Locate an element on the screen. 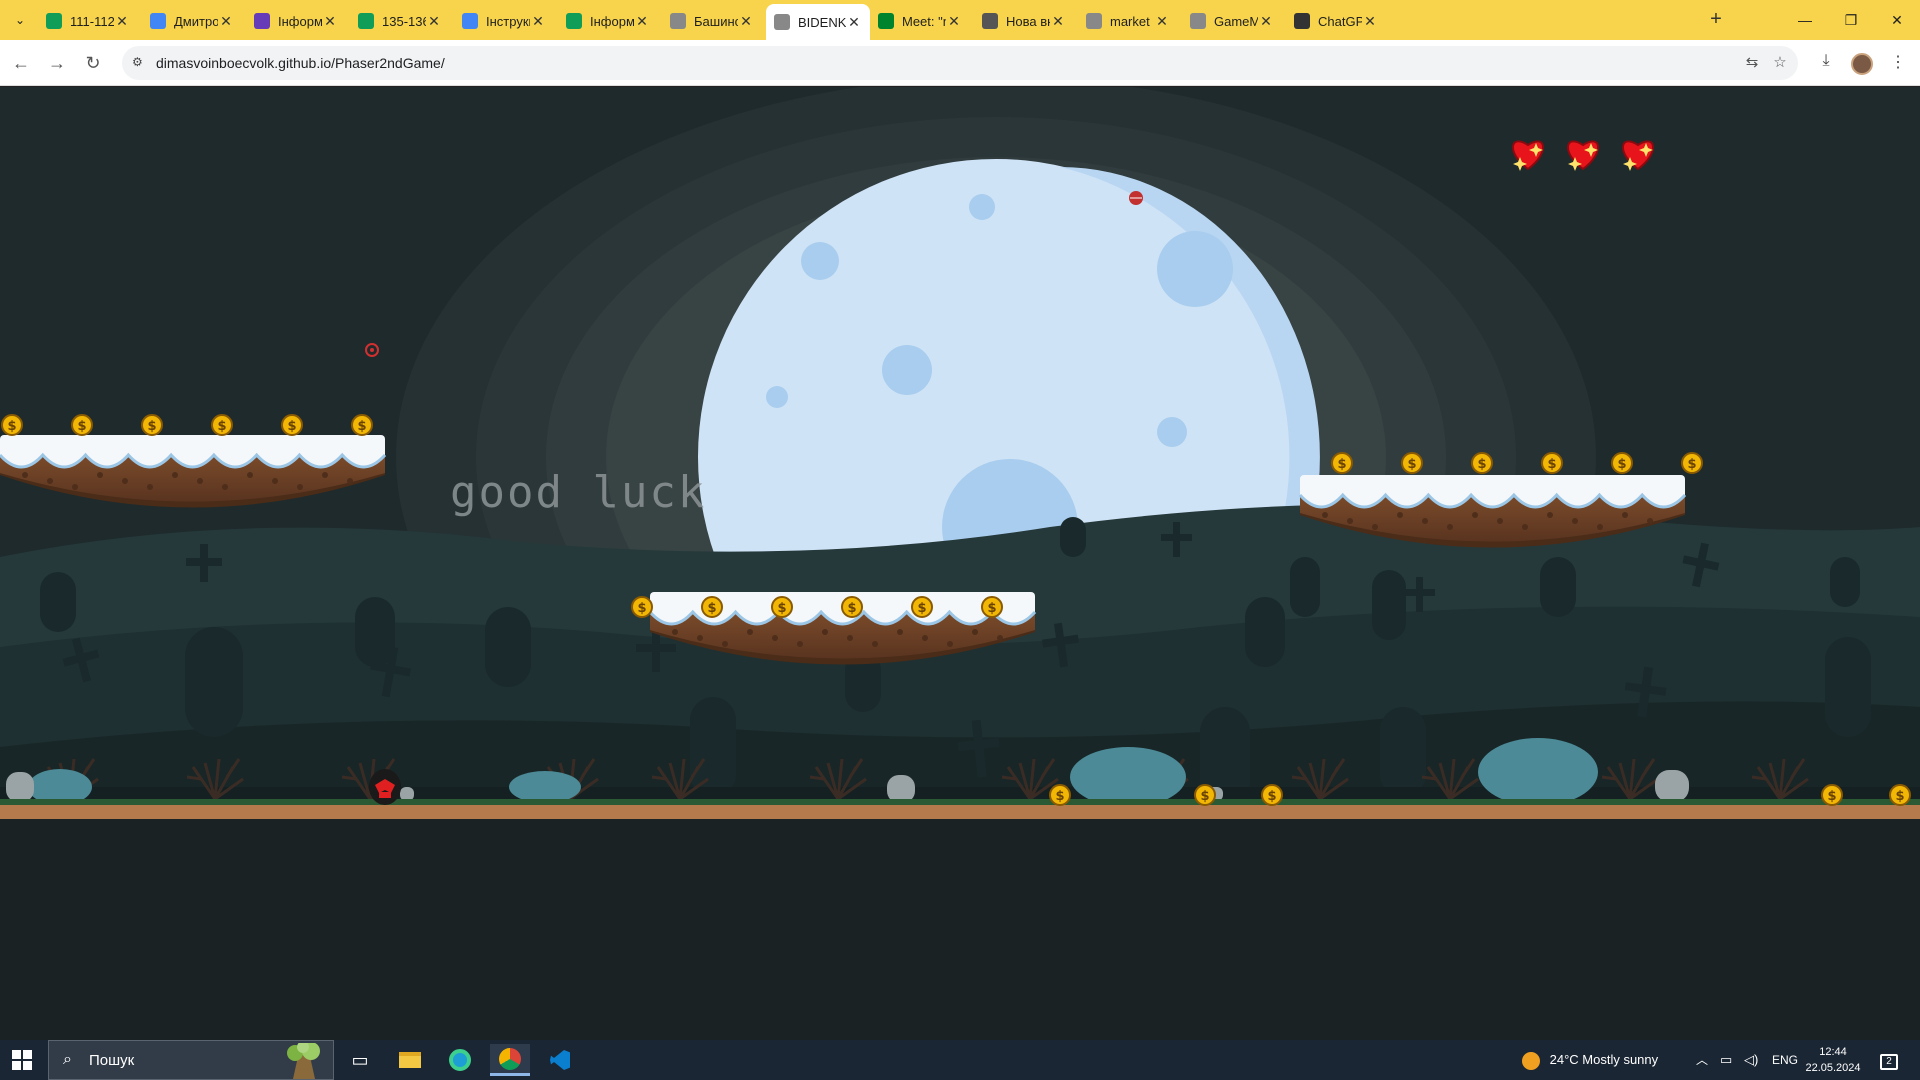 This screenshot has height=1080, width=1920. browser-tab: BIDENKO I✕ is located at coordinates (818, 22).